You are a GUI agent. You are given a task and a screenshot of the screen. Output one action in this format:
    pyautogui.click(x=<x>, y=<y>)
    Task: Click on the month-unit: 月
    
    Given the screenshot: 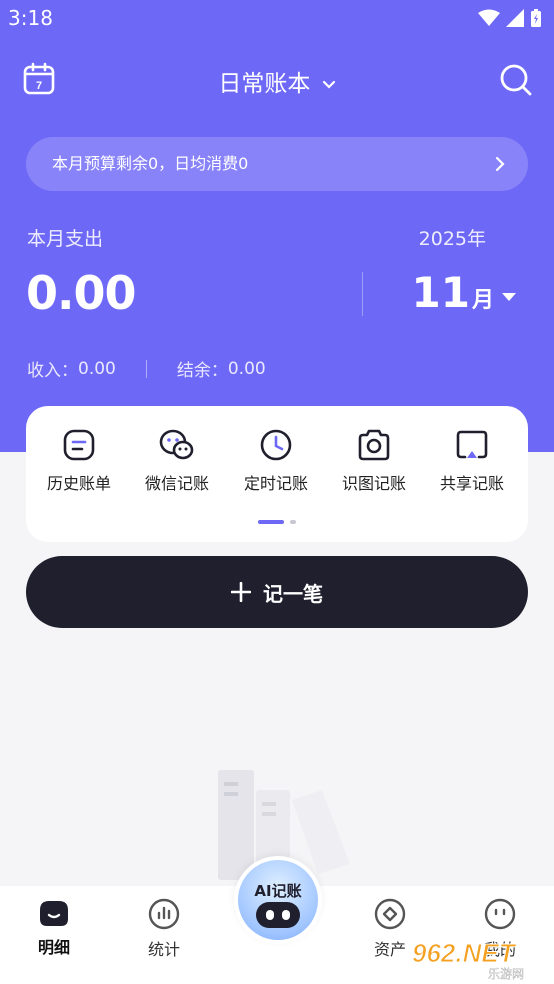 What is the action you would take?
    pyautogui.click(x=482, y=300)
    